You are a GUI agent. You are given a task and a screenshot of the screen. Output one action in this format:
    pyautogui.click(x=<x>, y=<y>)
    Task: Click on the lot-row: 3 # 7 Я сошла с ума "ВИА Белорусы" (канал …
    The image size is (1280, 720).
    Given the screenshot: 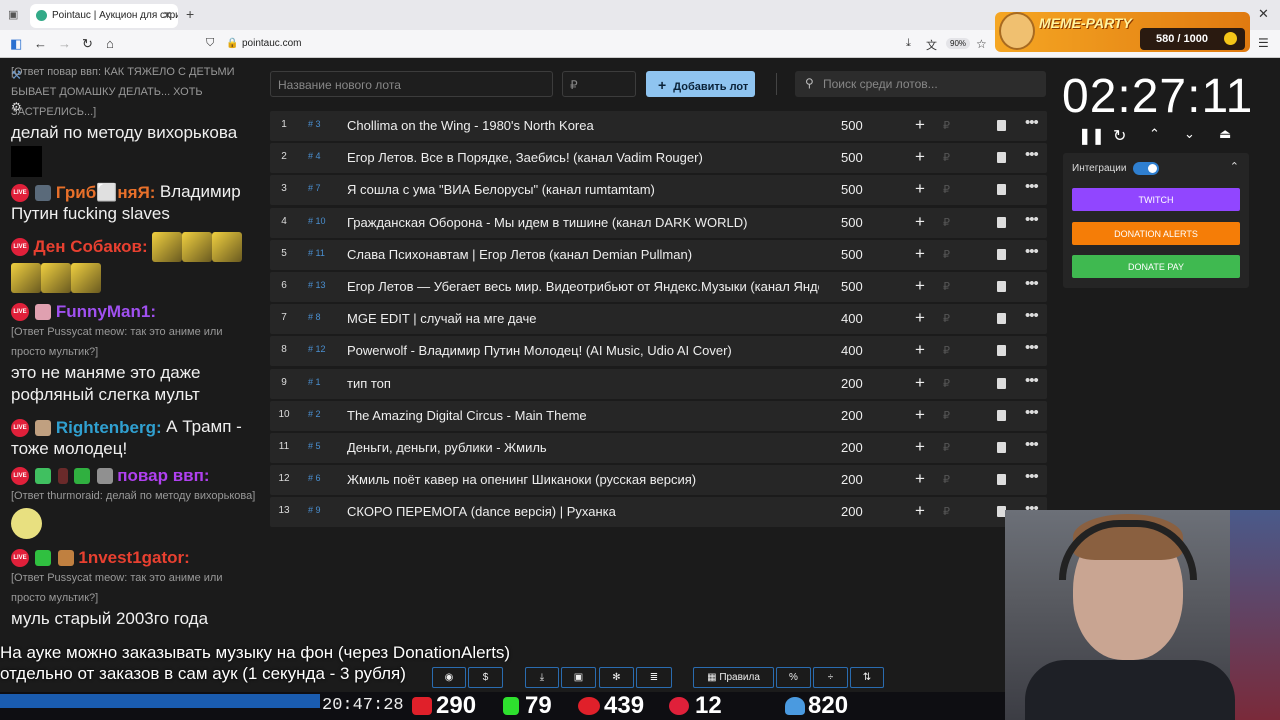 What is the action you would take?
    pyautogui.click(x=658, y=190)
    